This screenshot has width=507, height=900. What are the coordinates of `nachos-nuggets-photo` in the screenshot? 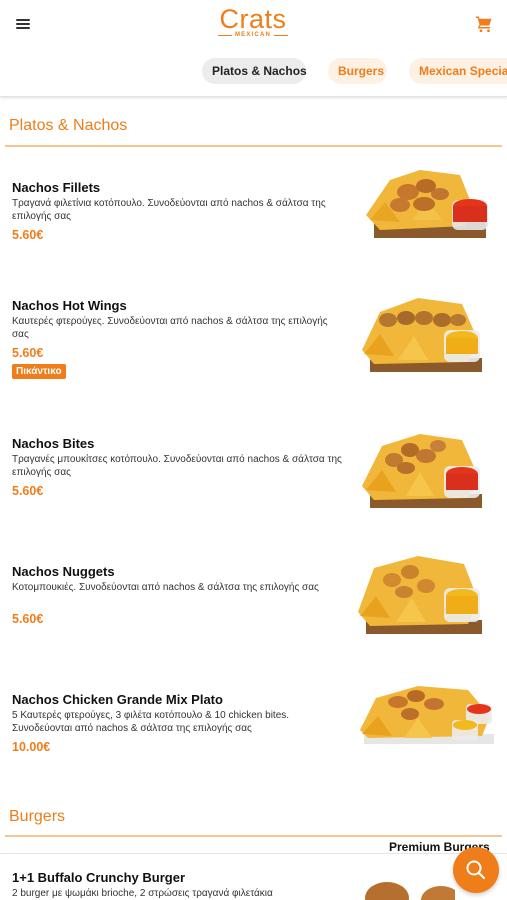 It's located at (420, 595).